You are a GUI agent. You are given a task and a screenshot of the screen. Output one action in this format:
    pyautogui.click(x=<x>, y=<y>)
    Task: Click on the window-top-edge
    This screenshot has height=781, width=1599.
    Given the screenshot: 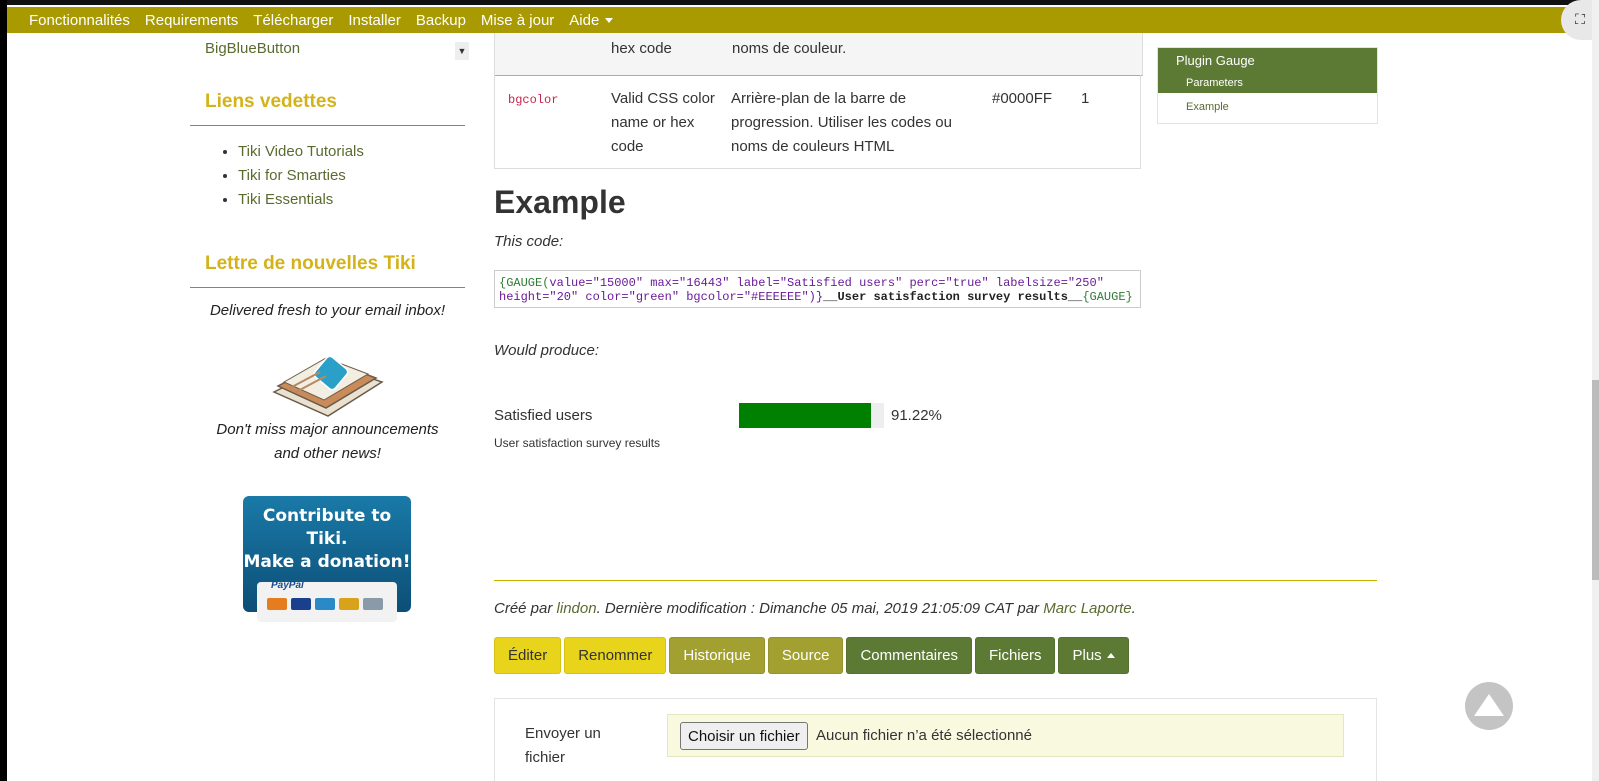 What is the action you would take?
    pyautogui.click(x=799, y=2)
    